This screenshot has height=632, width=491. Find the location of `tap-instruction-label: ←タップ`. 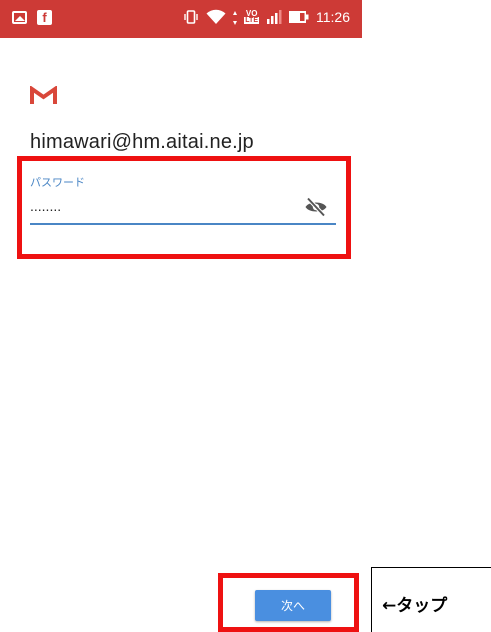

tap-instruction-label: ←タップ is located at coordinates (415, 606).